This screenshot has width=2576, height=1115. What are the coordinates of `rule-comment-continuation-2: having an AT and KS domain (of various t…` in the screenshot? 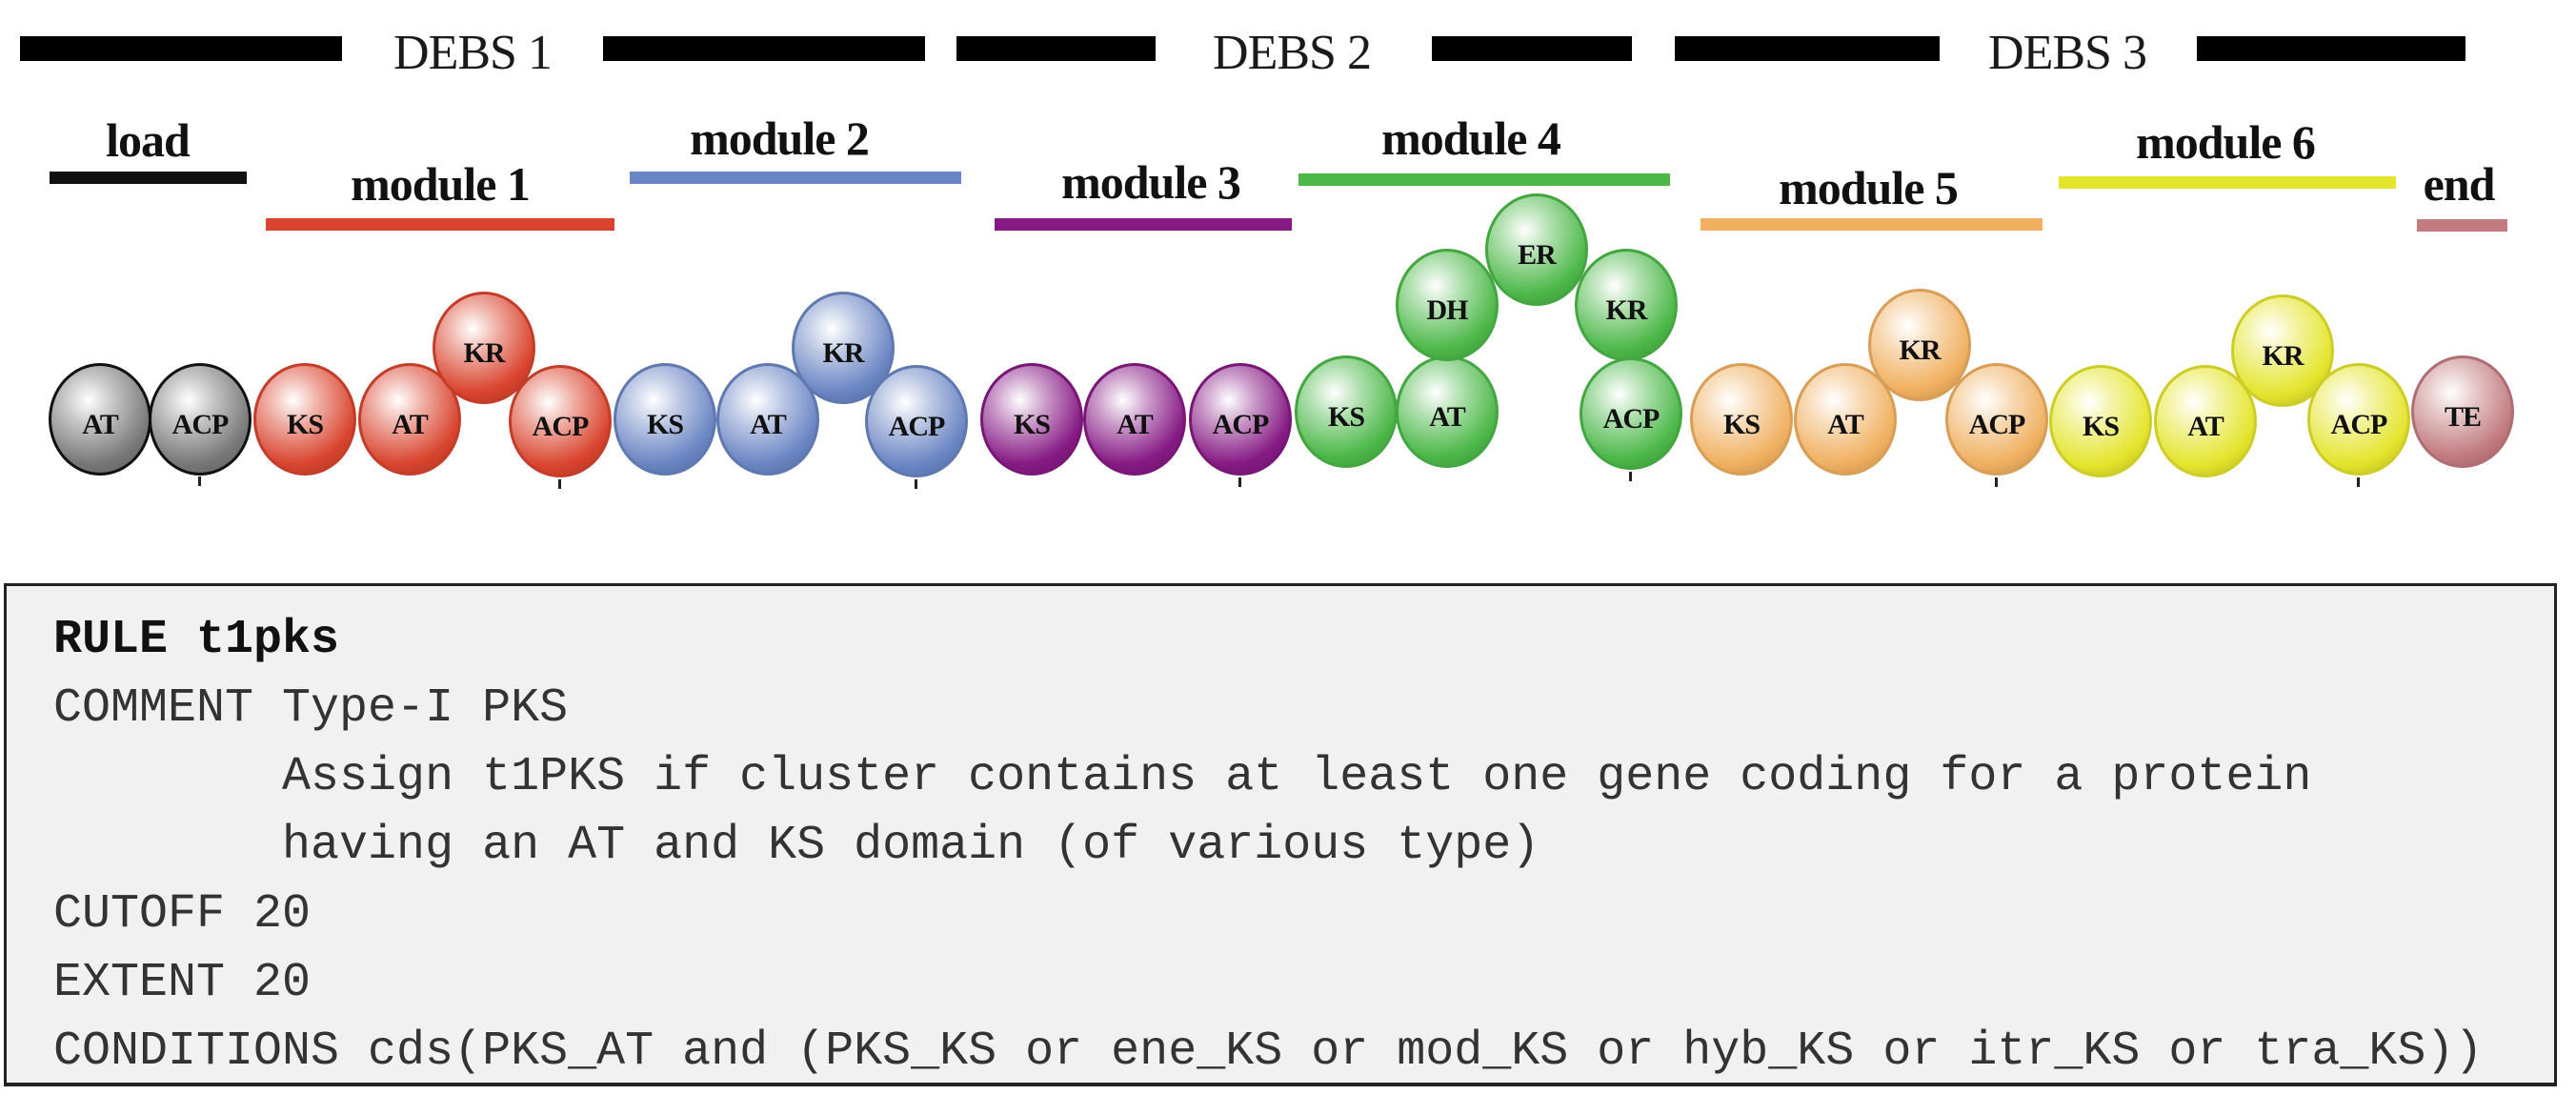 It's located at (796, 846).